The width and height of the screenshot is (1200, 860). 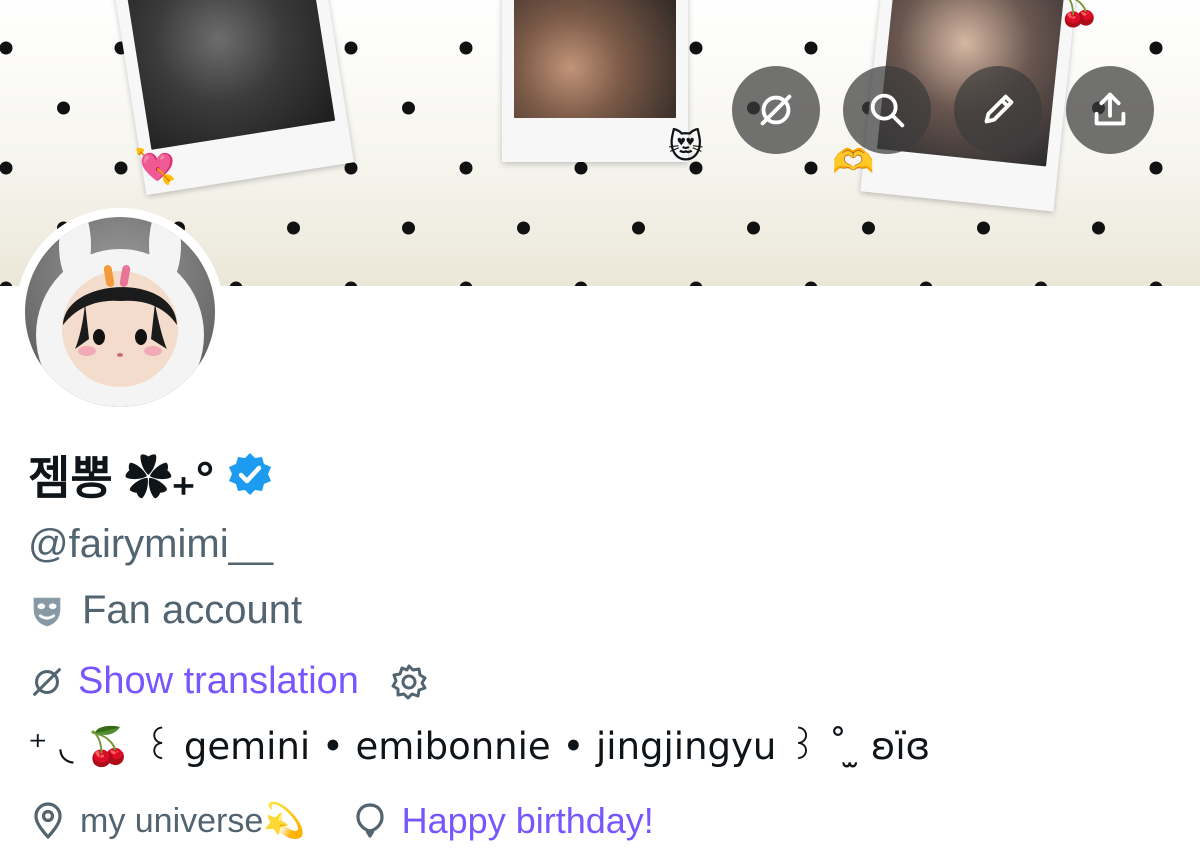 I want to click on birthday-item: Happy birthday!, so click(x=502, y=821).